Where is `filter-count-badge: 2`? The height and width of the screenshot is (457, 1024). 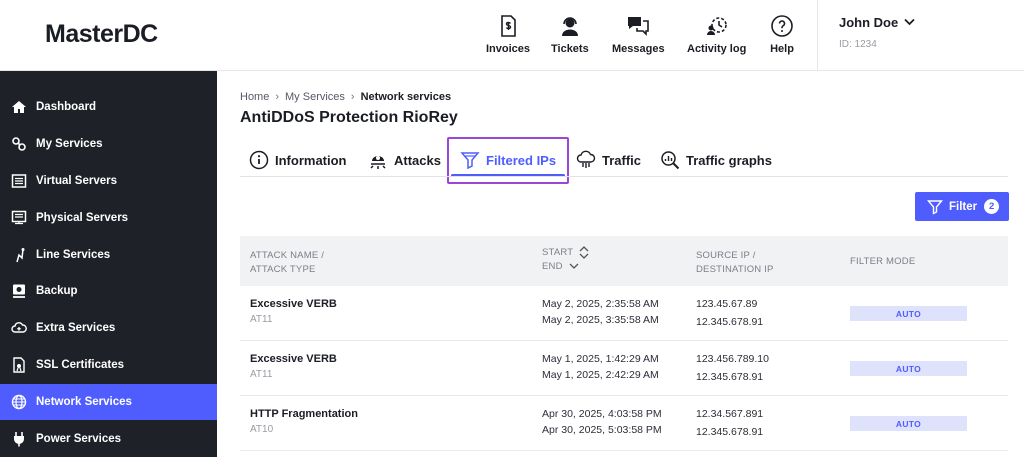
filter-count-badge: 2 is located at coordinates (992, 206).